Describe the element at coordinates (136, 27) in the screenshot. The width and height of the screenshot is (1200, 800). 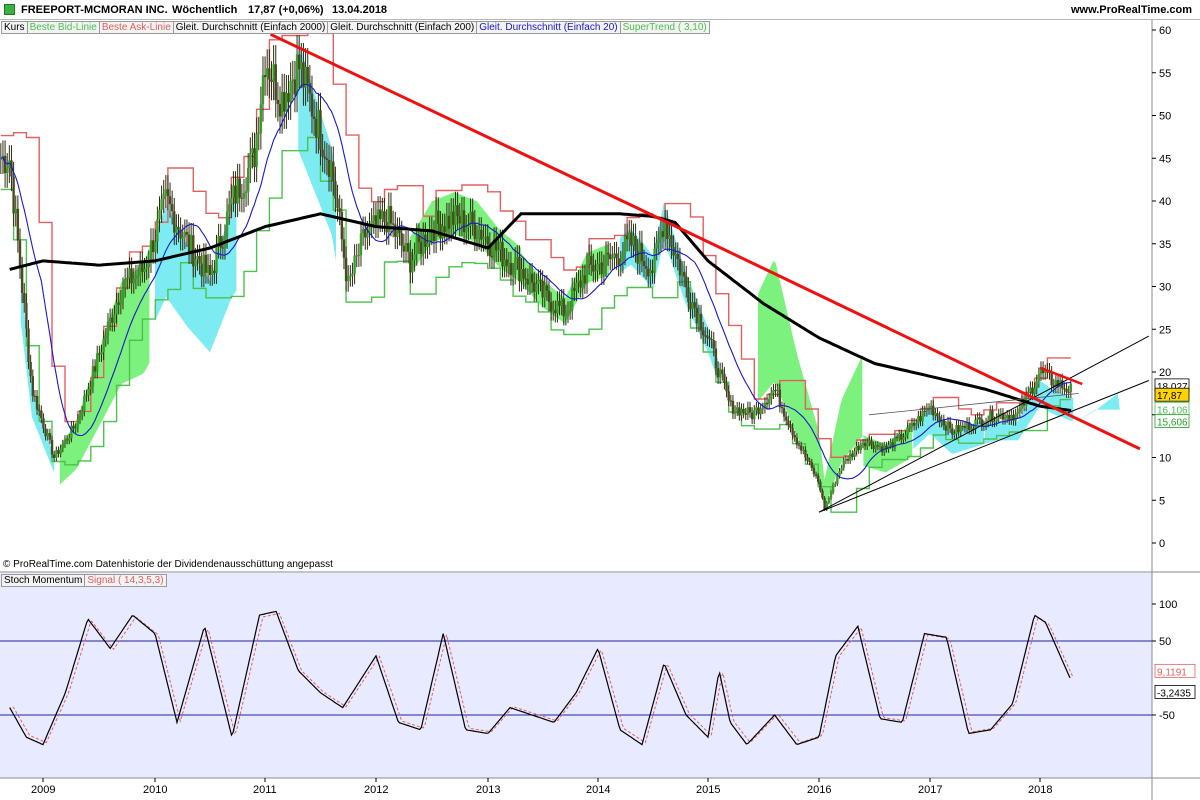
I see `legend-ask-line: Beste Ask-Linie` at that location.